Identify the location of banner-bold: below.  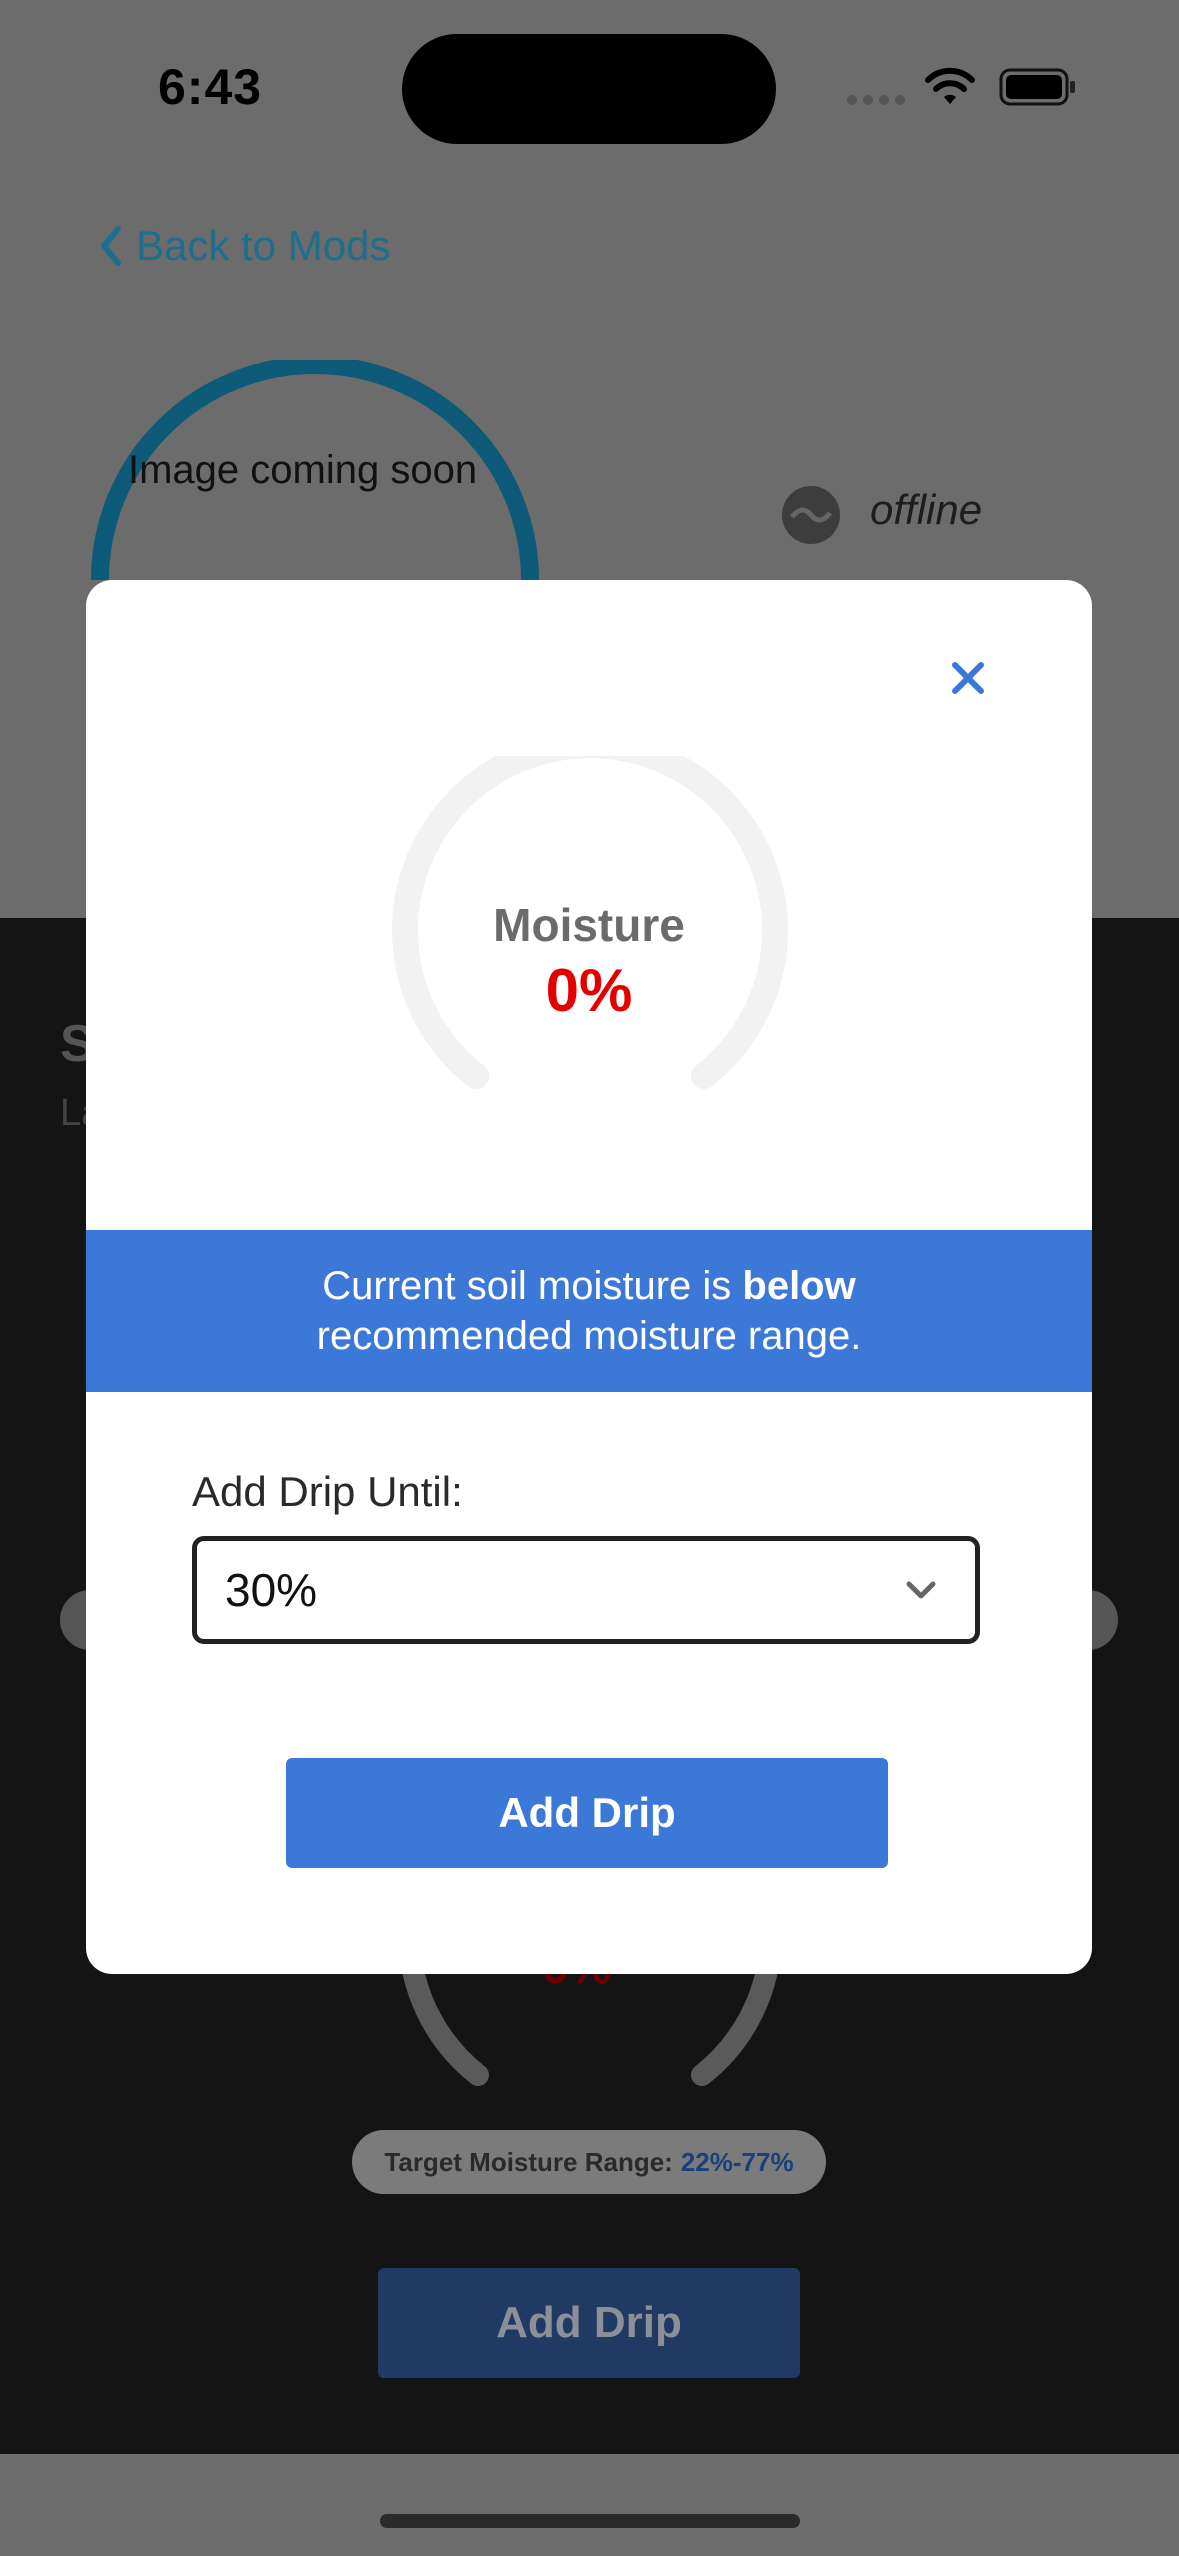
(799, 1286).